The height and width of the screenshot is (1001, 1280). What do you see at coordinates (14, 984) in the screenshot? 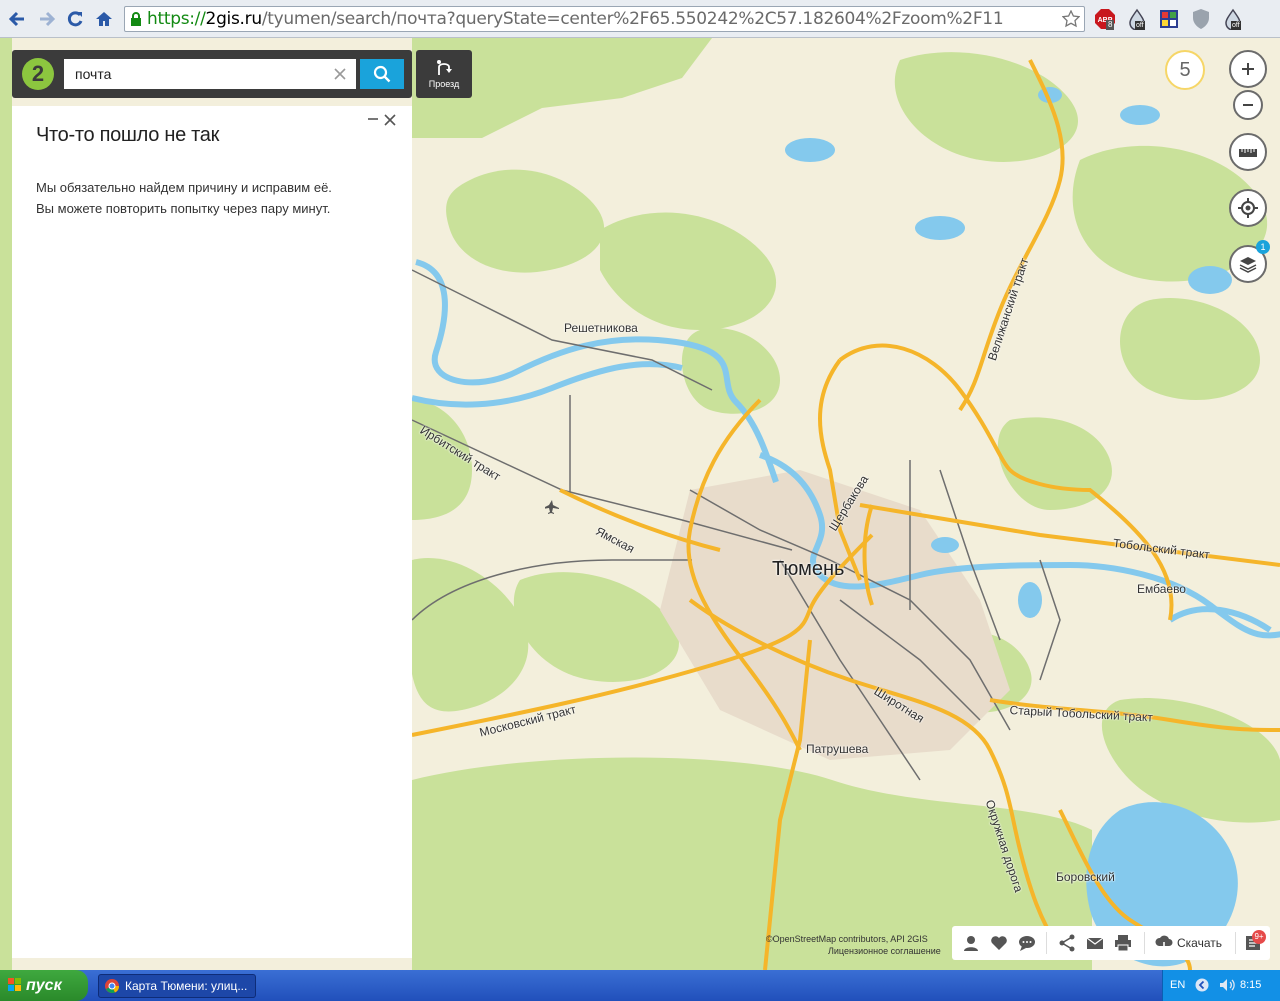
I see `windows-logo-icon` at bounding box center [14, 984].